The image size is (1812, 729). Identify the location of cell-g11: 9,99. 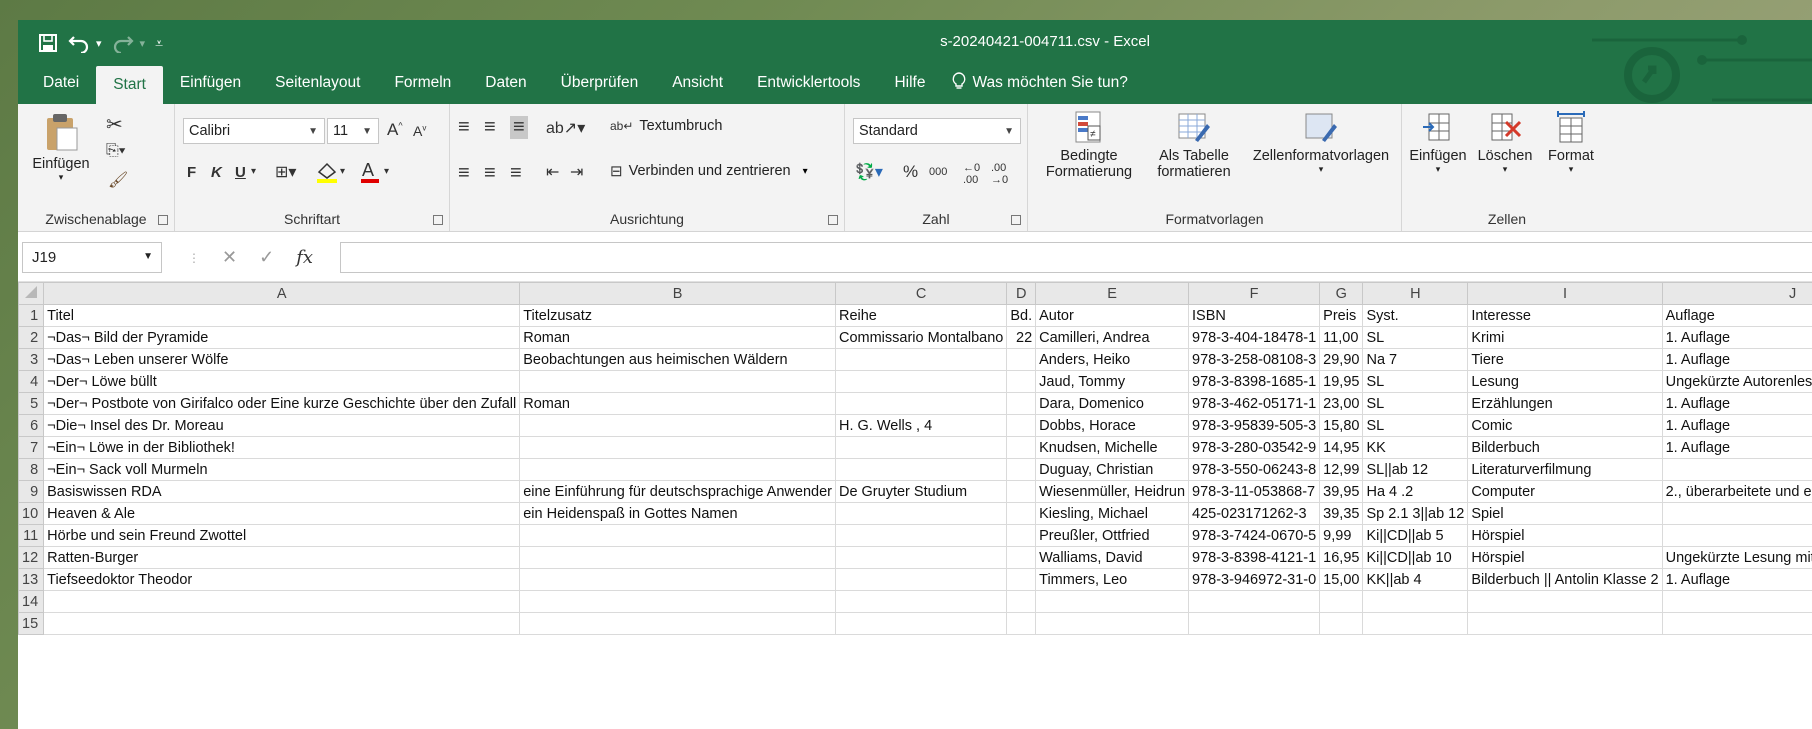
(1341, 535).